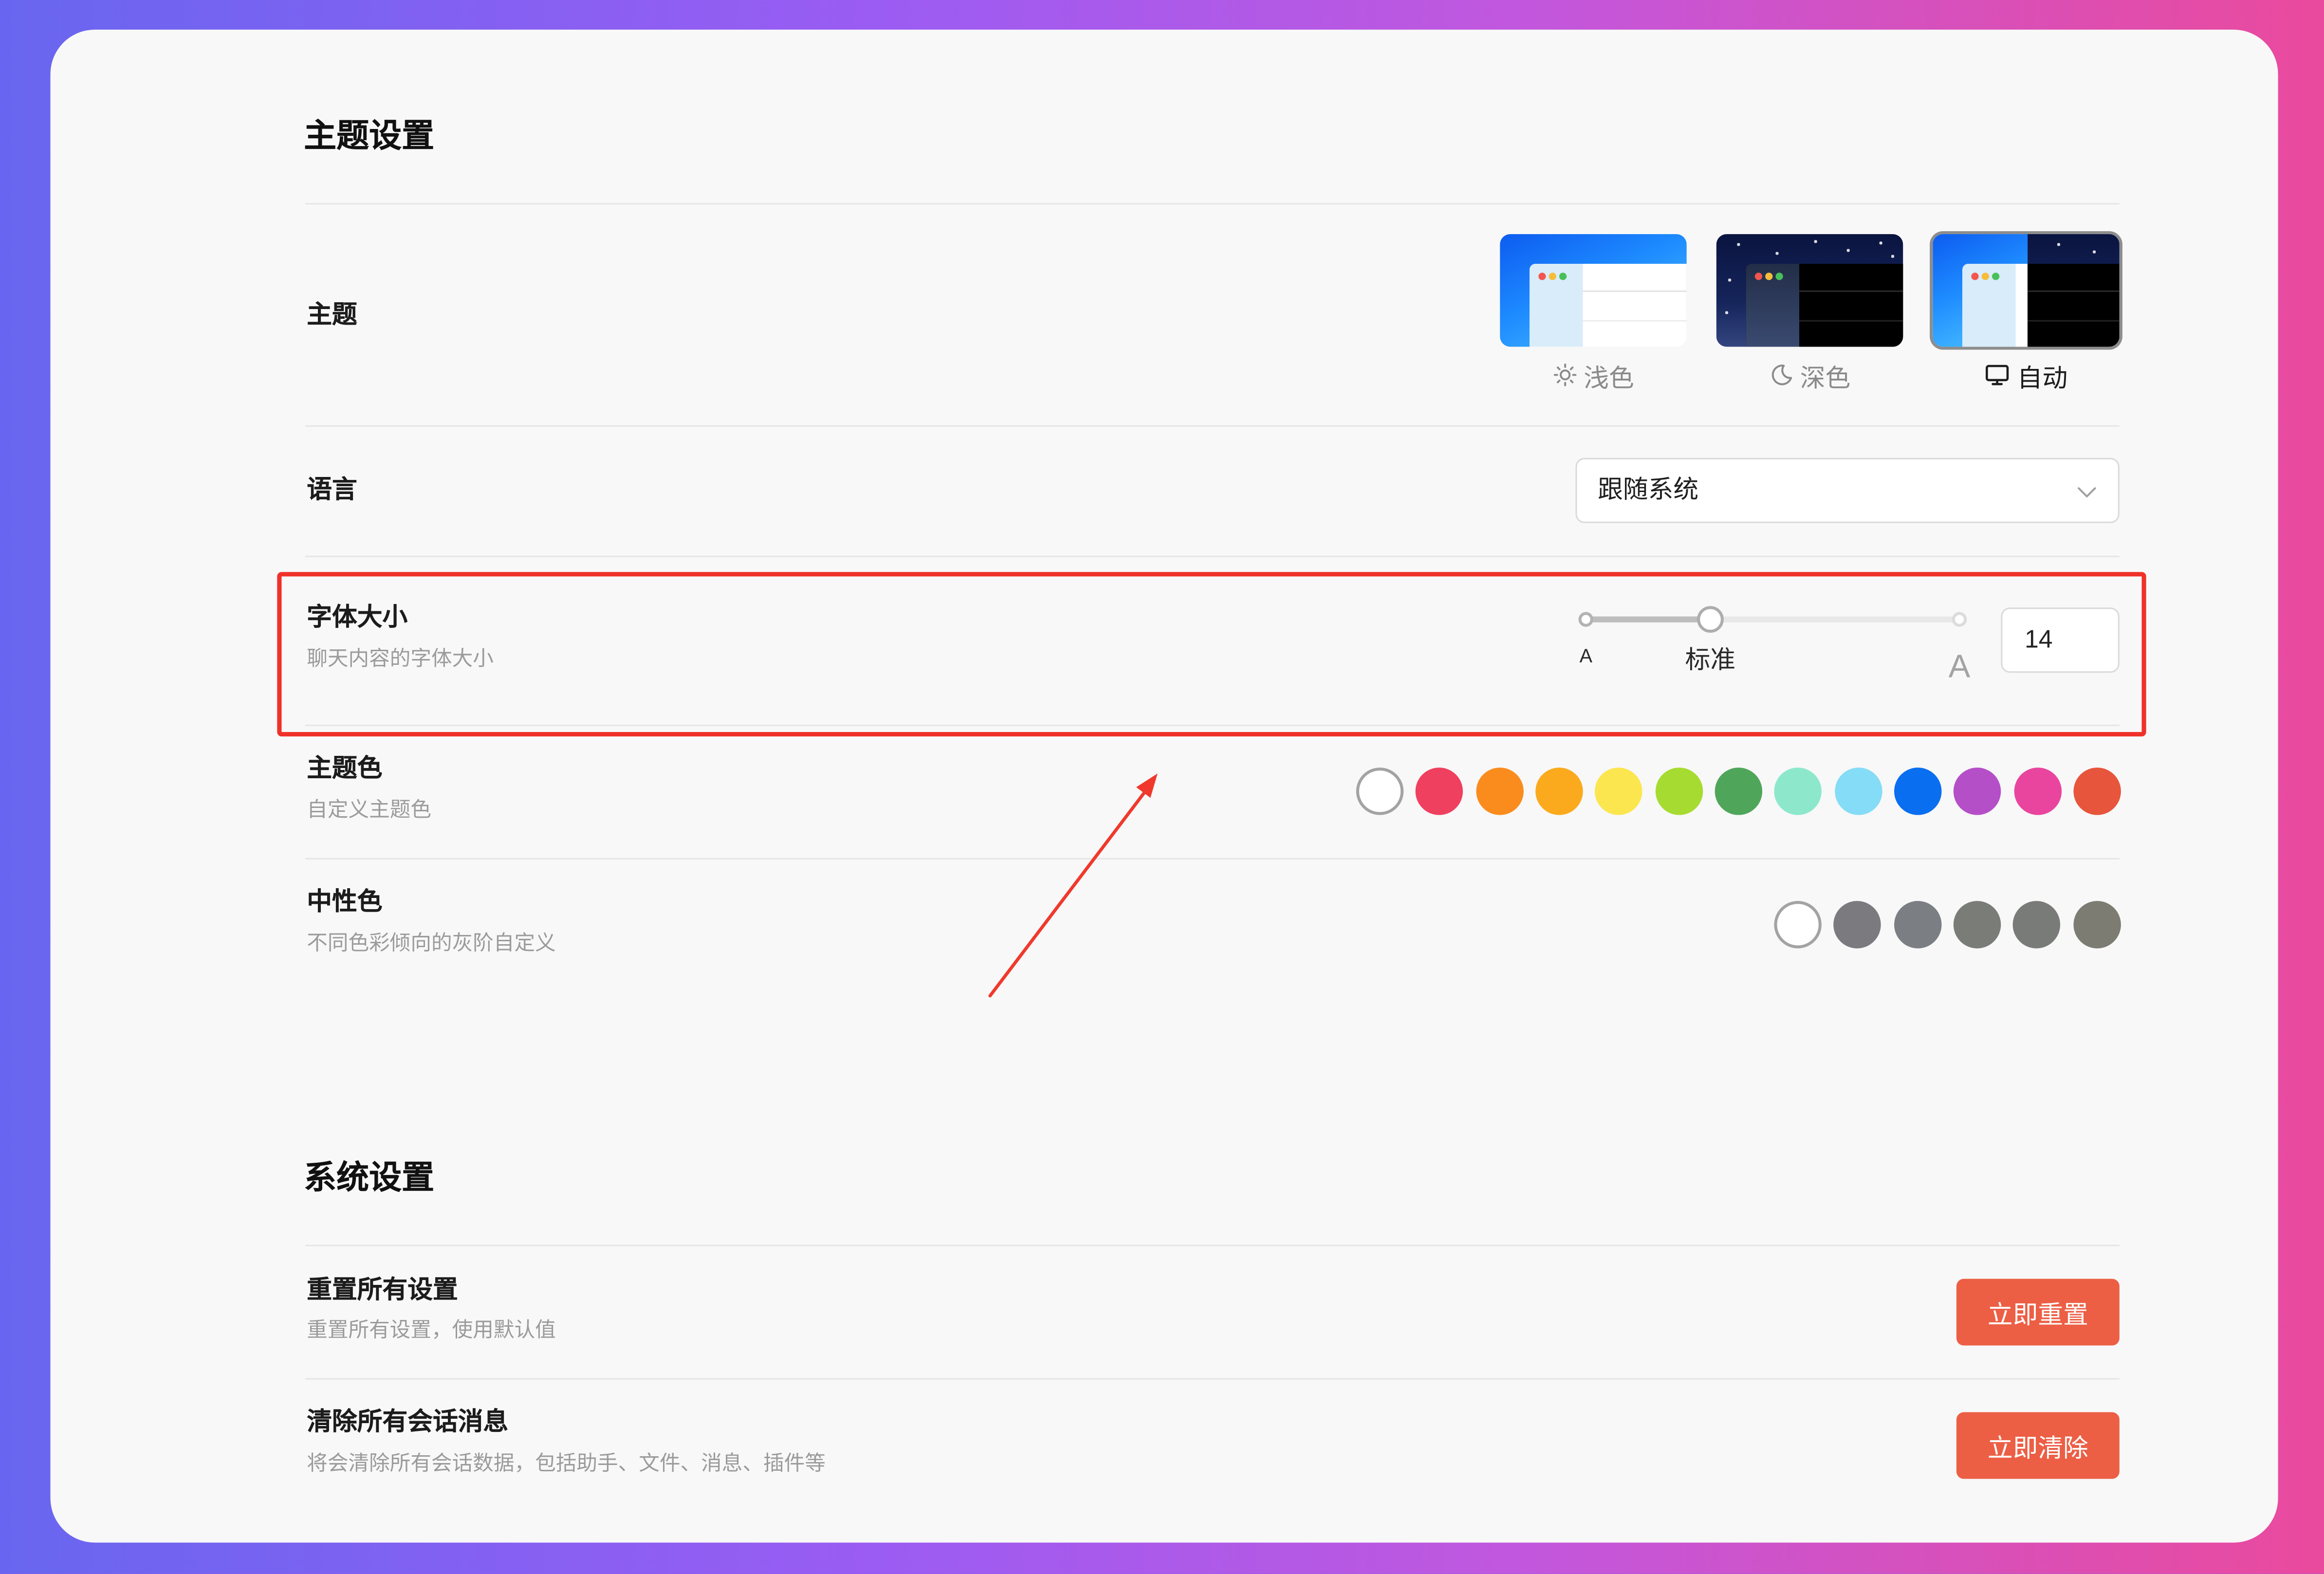 The image size is (2324, 1574). I want to click on language-select-value: 跟随系统, so click(1648, 490).